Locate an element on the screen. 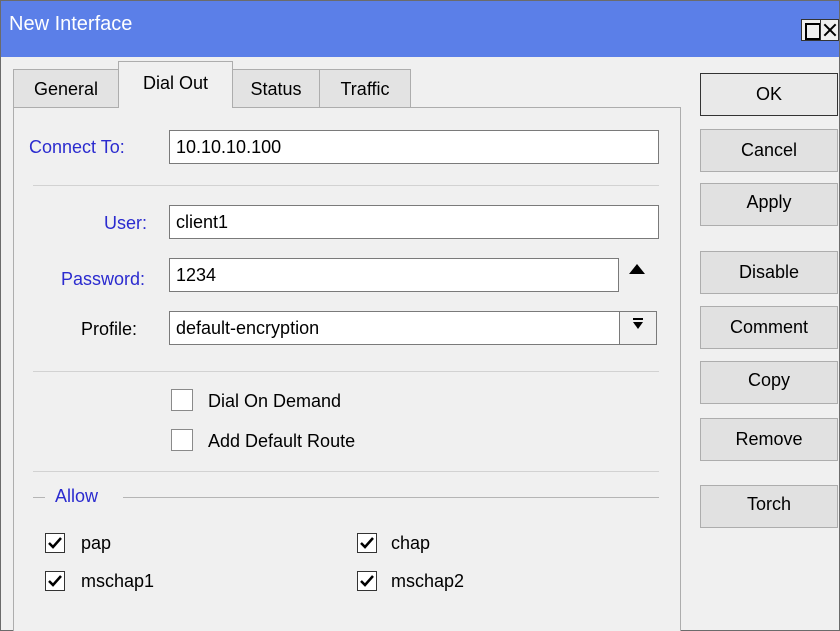 The height and width of the screenshot is (631, 840). pap-checkbox is located at coordinates (55, 543).